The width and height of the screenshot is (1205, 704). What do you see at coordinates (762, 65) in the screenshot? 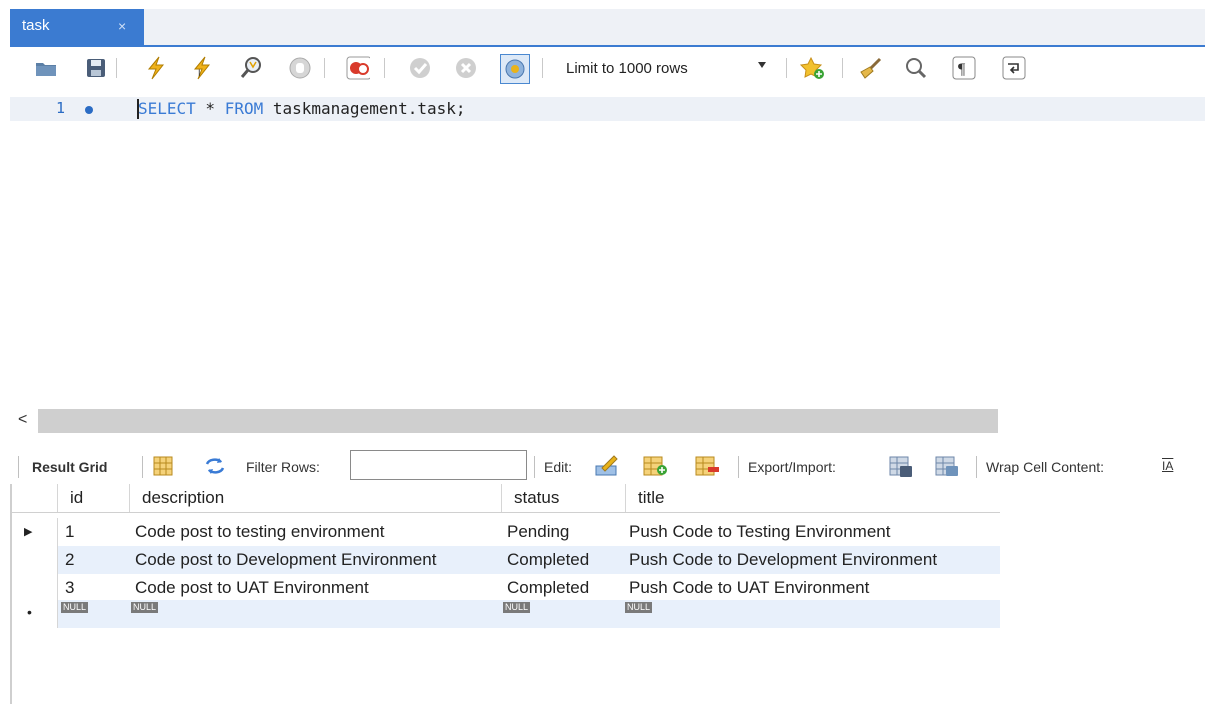
I see `dropdown-arrow-icon` at bounding box center [762, 65].